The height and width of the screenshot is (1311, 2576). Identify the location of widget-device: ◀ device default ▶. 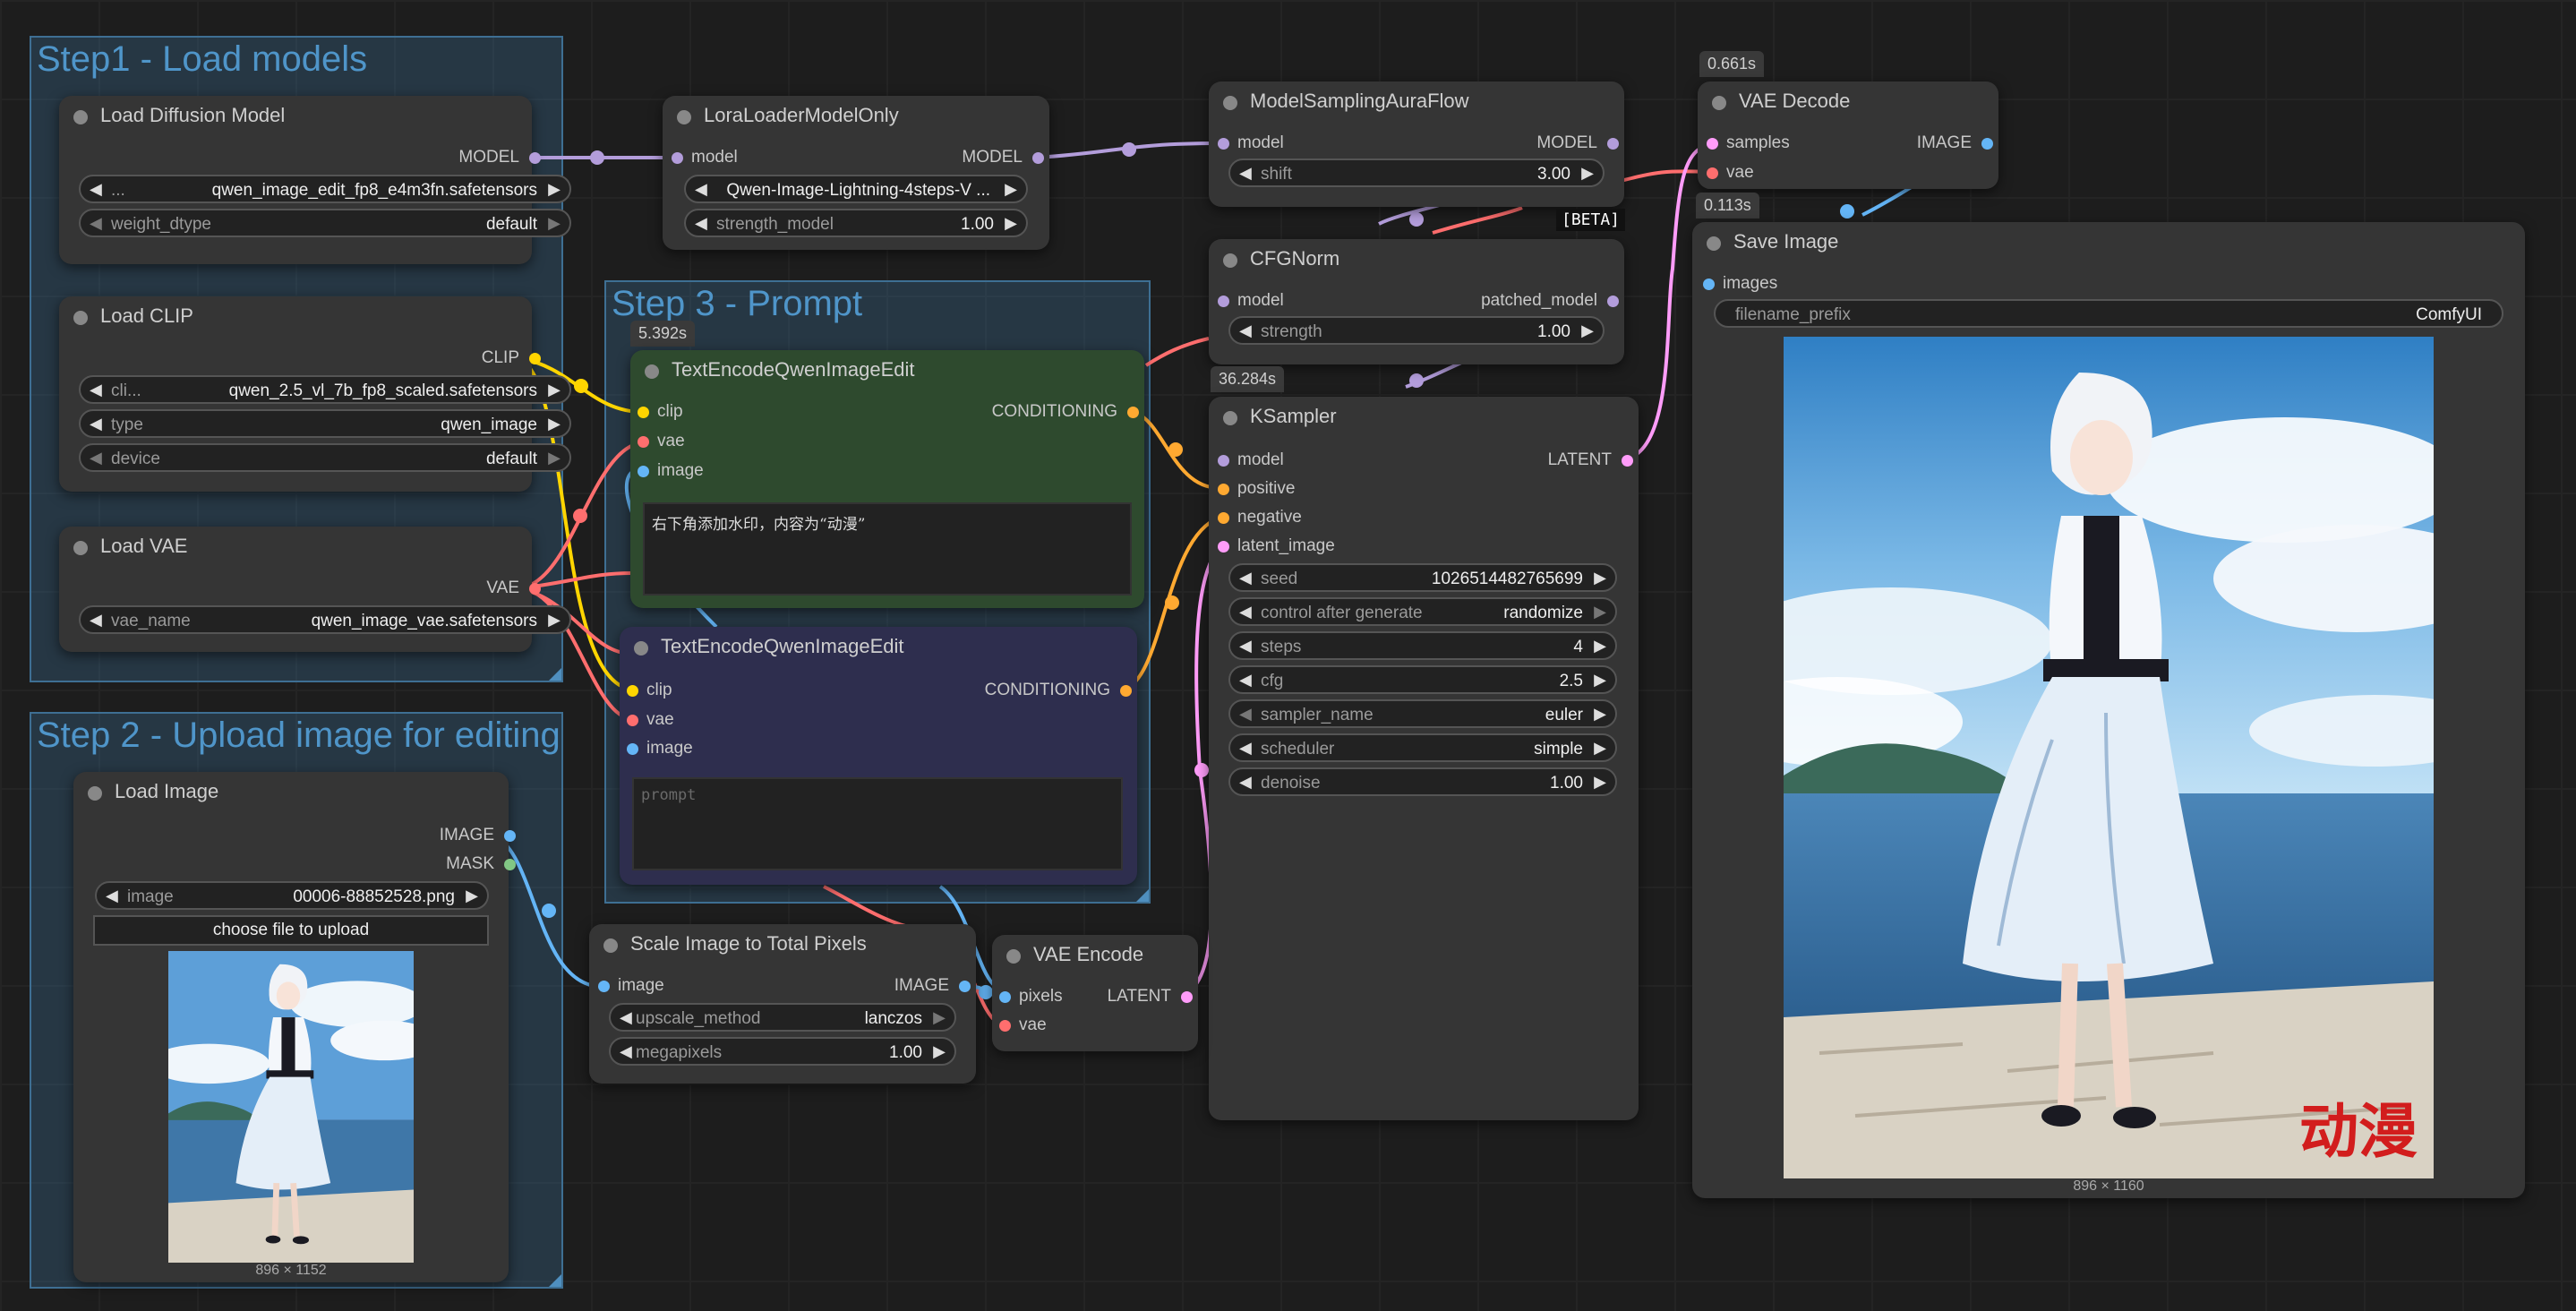
(325, 457).